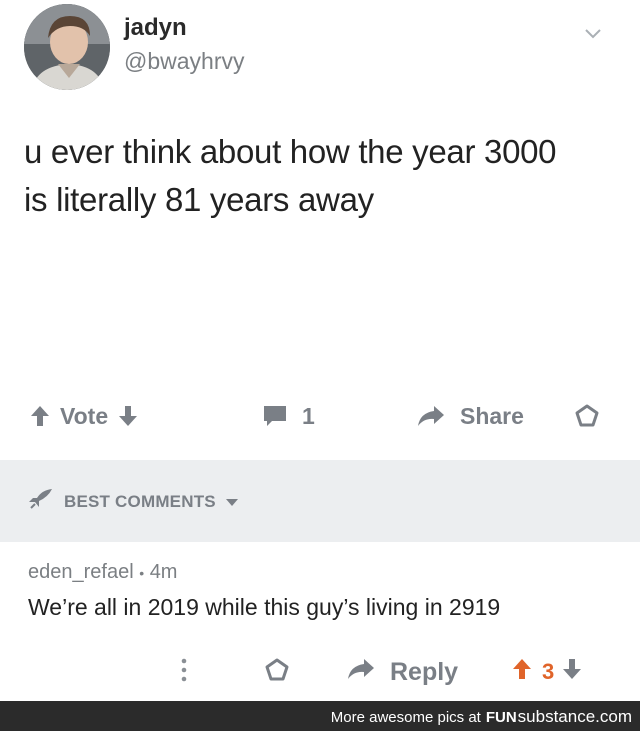 Image resolution: width=640 pixels, height=731 pixels. I want to click on comments-button: 1, so click(288, 416).